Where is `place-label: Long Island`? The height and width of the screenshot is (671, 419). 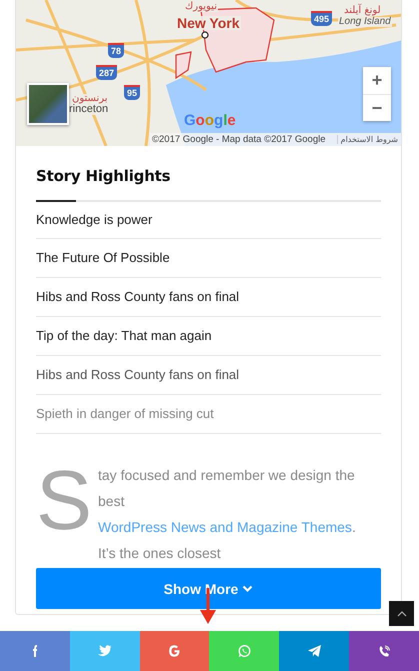 place-label: Long Island is located at coordinates (365, 22).